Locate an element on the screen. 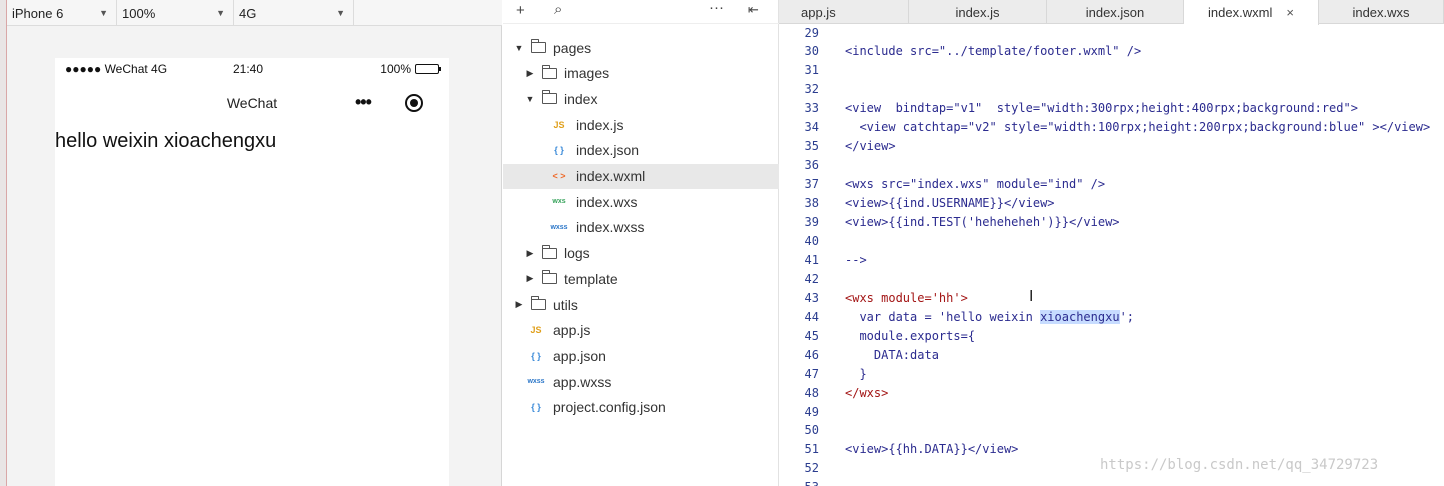 This screenshot has width=1444, height=486. tree-item-label: project.config.json is located at coordinates (609, 407).